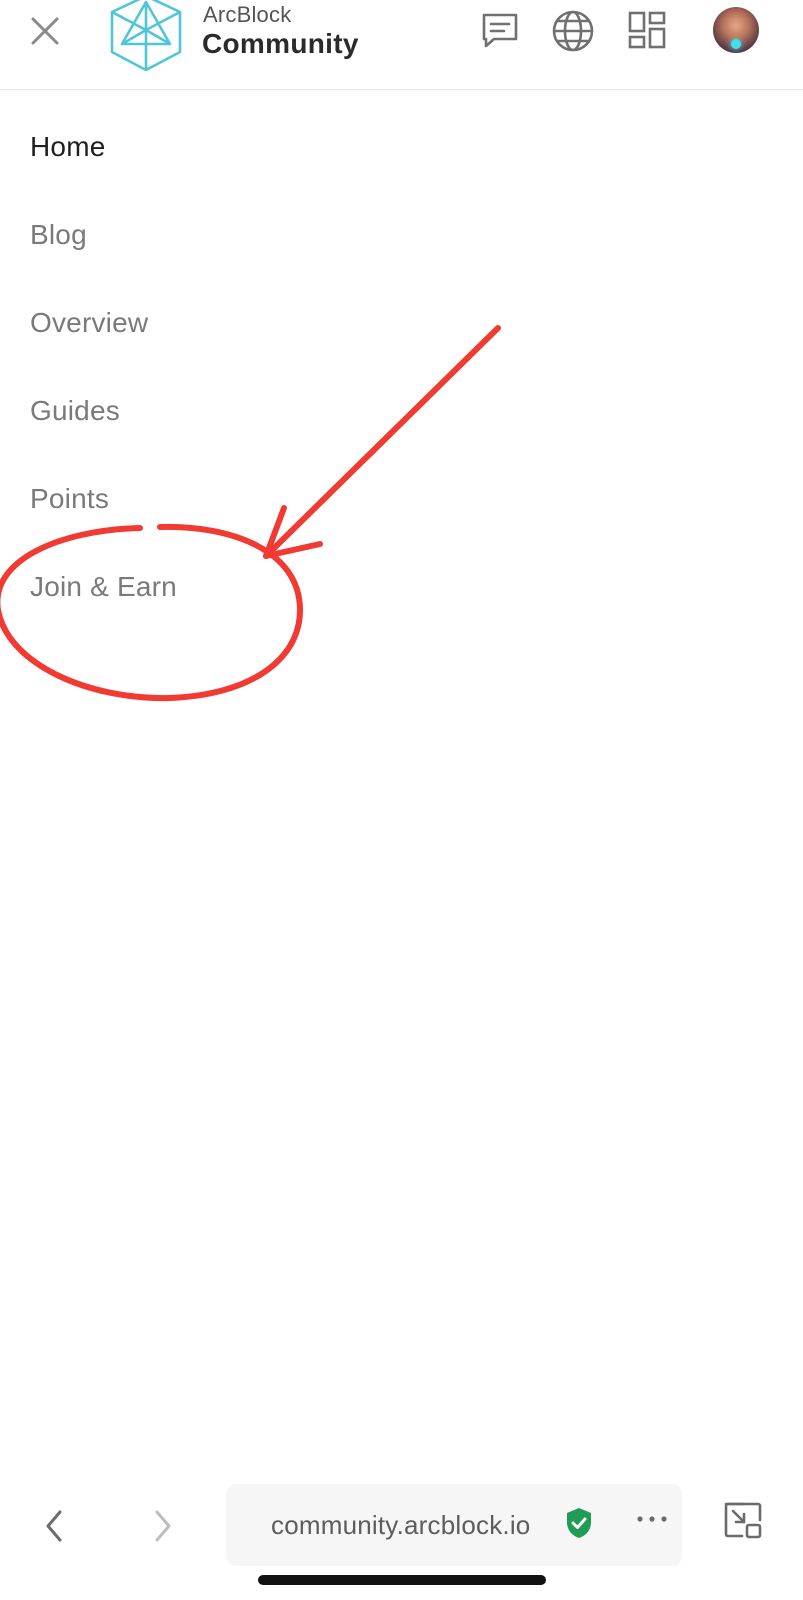  I want to click on menu-item-guides: Guides, so click(75, 411).